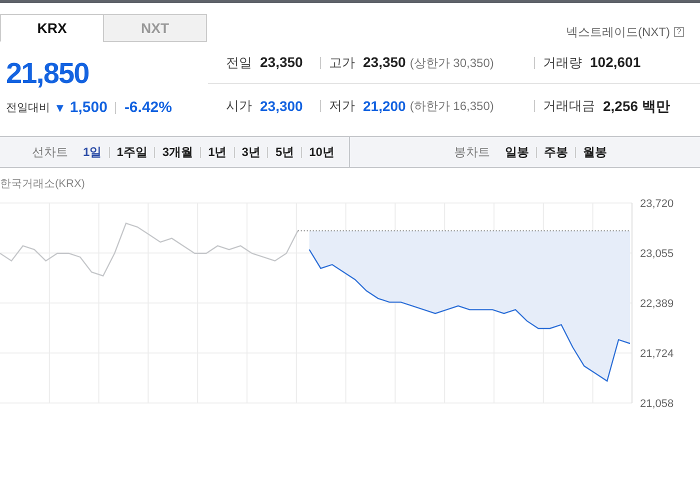 This screenshot has height=490, width=700. Describe the element at coordinates (657, 353) in the screenshot. I see `y-tick-label: 21,724` at that location.